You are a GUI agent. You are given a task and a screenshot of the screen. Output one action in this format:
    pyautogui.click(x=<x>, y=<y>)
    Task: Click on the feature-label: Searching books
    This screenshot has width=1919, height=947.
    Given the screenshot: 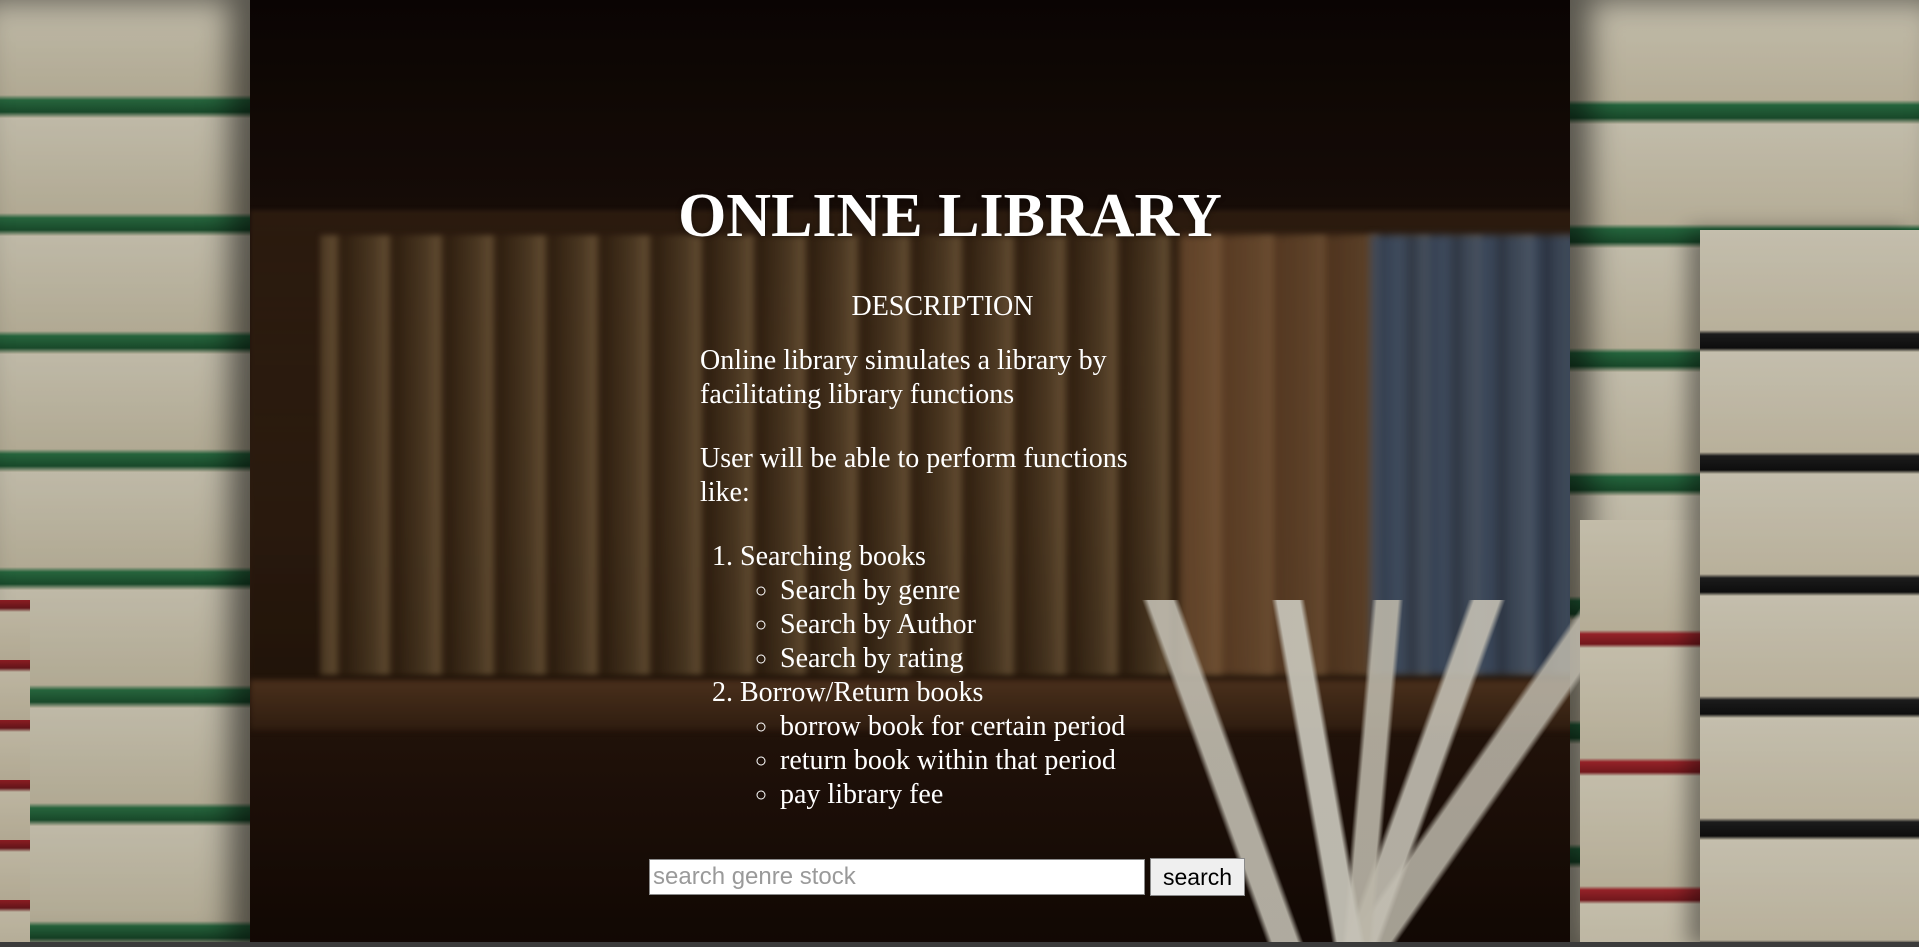 What is the action you would take?
    pyautogui.click(x=833, y=556)
    